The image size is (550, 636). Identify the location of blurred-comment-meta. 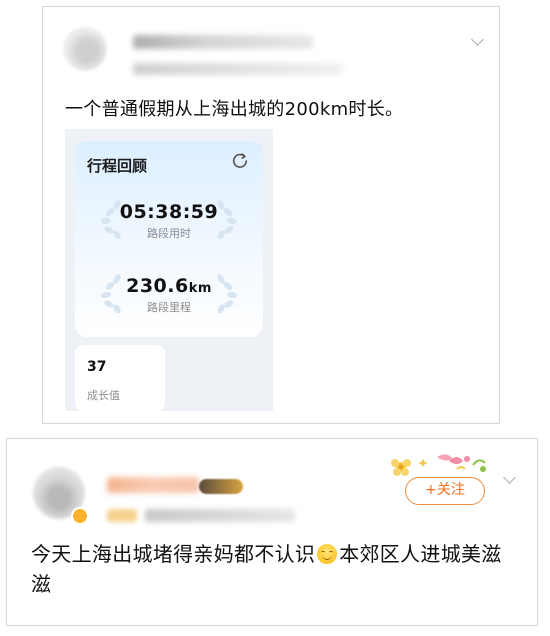
(220, 515).